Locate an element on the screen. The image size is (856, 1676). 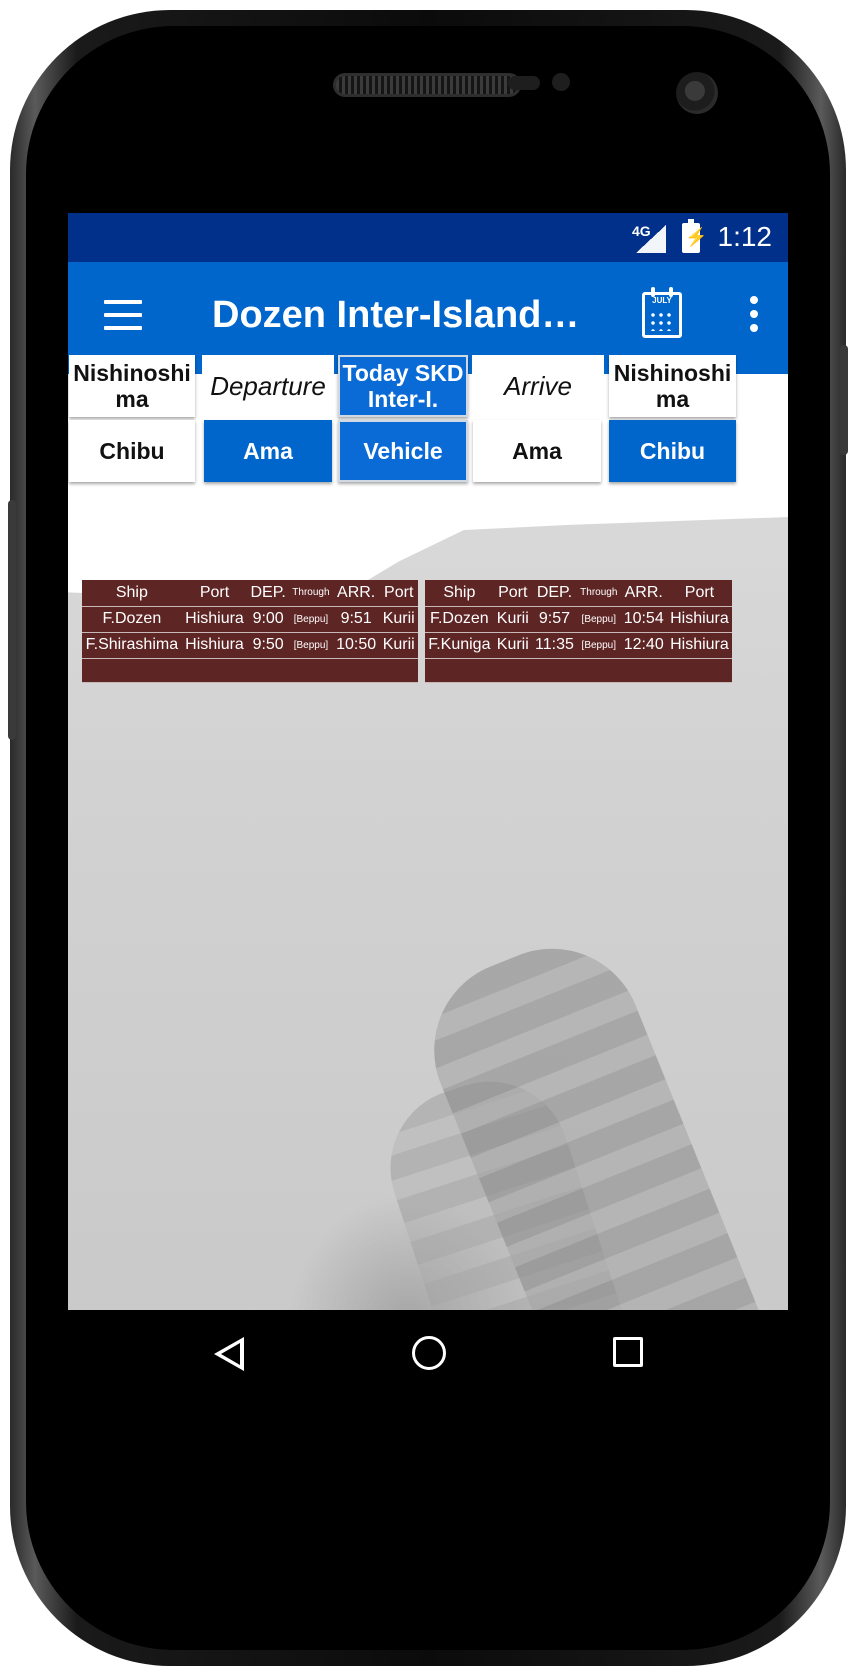
status-bar: 4G ⚡ 1:12 is located at coordinates (428, 237).